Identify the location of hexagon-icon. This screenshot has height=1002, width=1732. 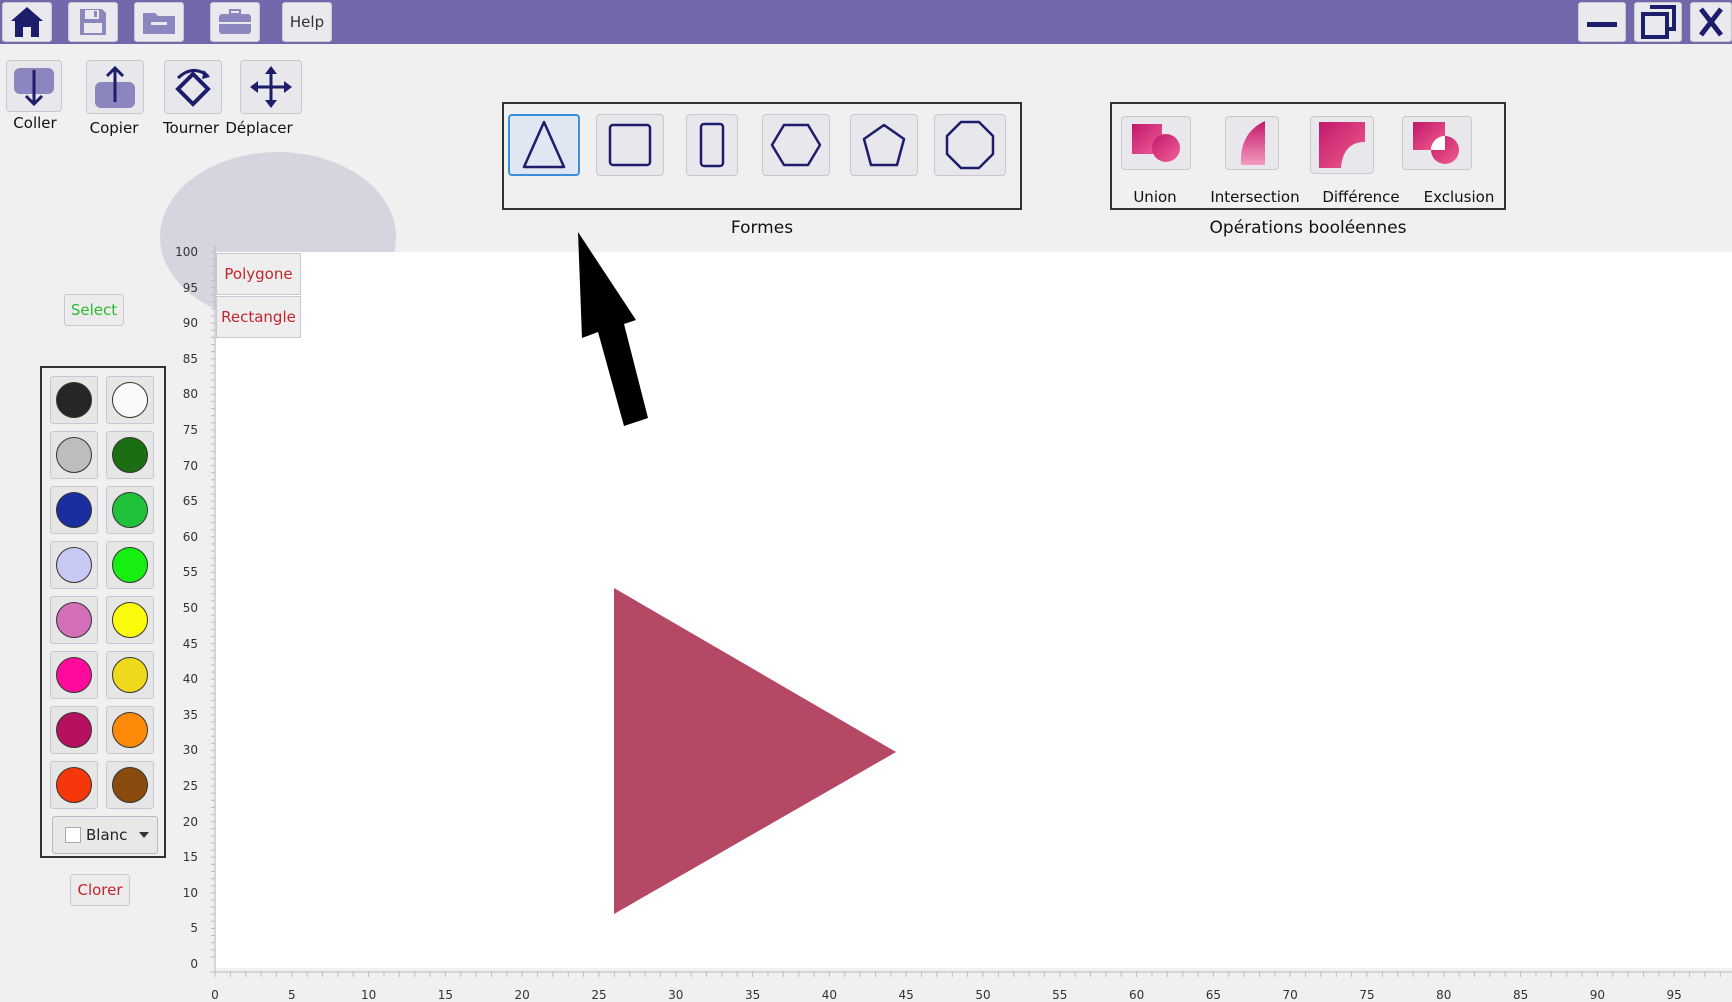
(796, 145).